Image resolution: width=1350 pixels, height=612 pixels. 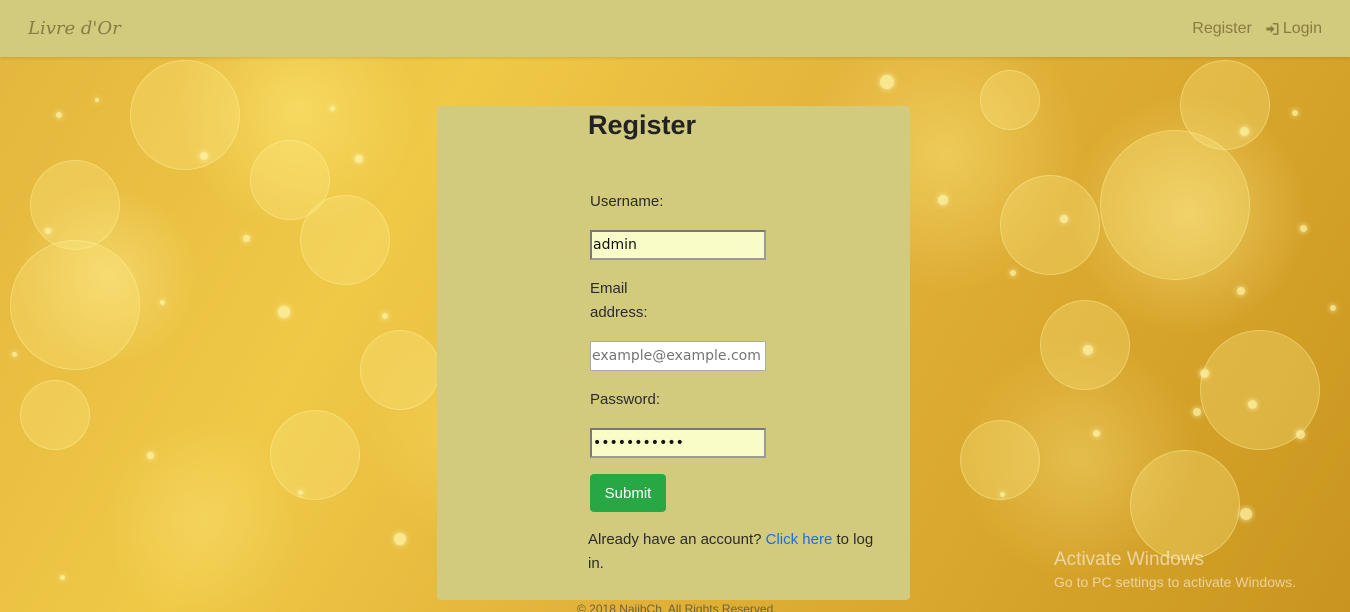 What do you see at coordinates (678, 245) in the screenshot?
I see `username-input` at bounding box center [678, 245].